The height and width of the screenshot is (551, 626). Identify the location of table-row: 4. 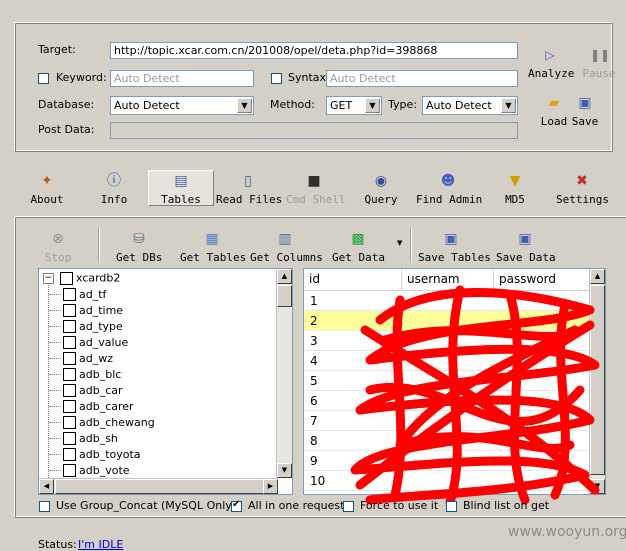
(447, 361).